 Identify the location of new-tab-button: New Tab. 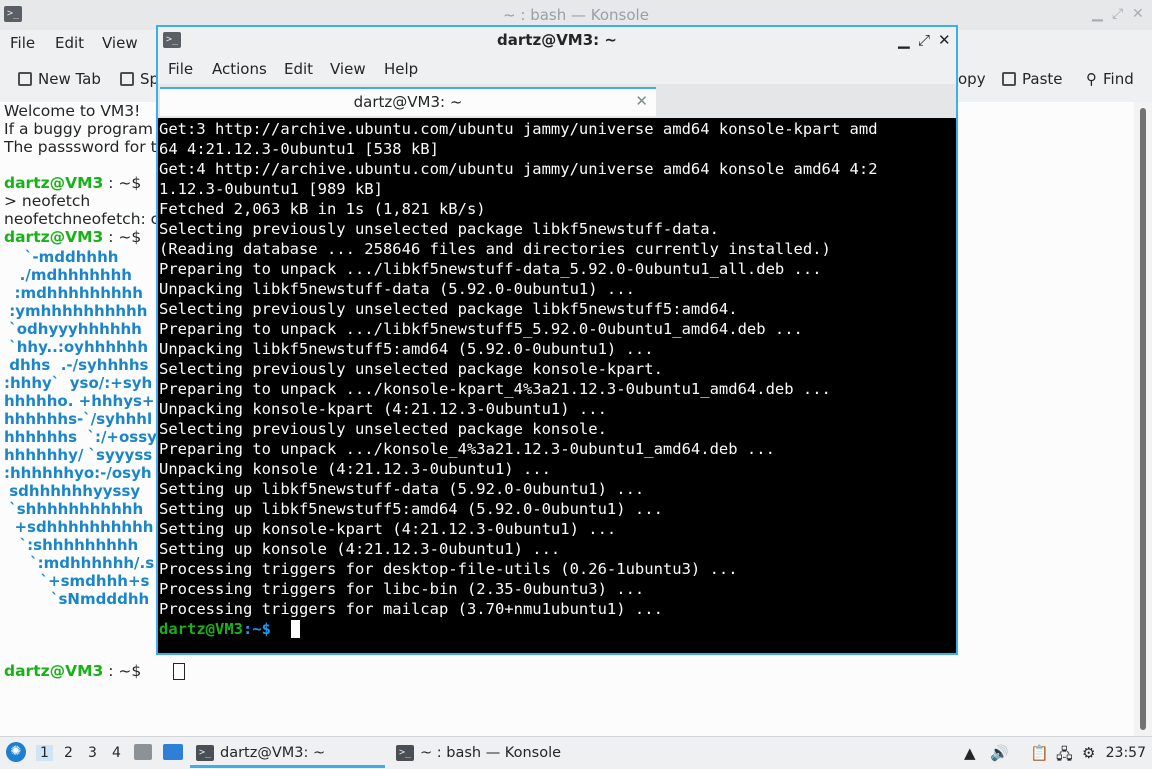
(59, 79).